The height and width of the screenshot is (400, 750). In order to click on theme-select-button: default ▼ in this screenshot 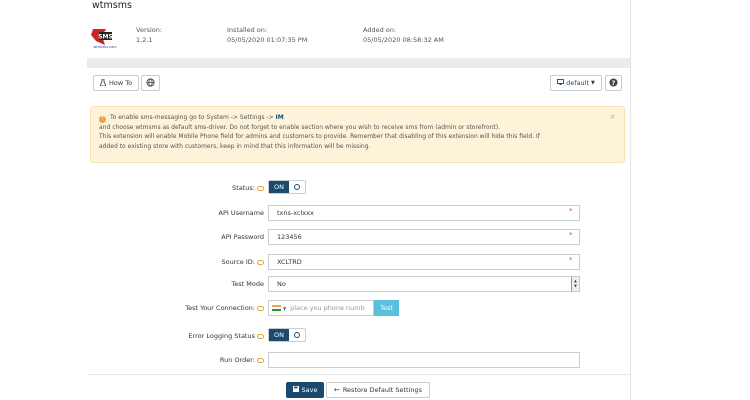, I will do `click(576, 83)`.